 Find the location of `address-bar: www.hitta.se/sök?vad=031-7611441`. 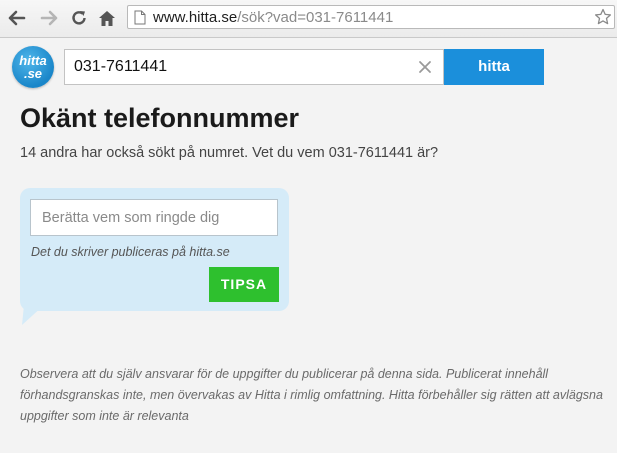

address-bar: www.hitta.se/sök?vad=031-7611441 is located at coordinates (371, 17).